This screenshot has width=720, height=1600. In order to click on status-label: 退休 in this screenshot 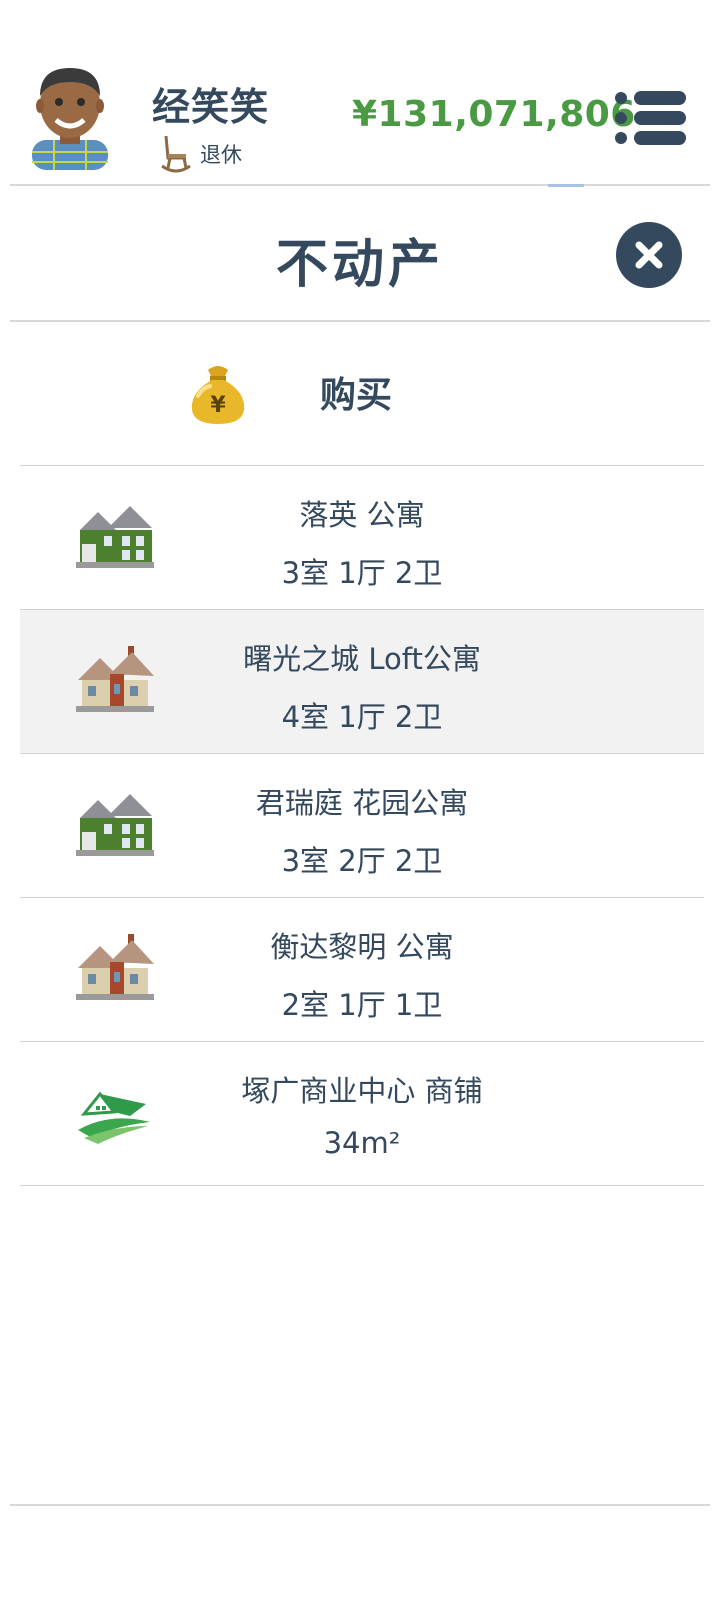, I will do `click(221, 155)`.